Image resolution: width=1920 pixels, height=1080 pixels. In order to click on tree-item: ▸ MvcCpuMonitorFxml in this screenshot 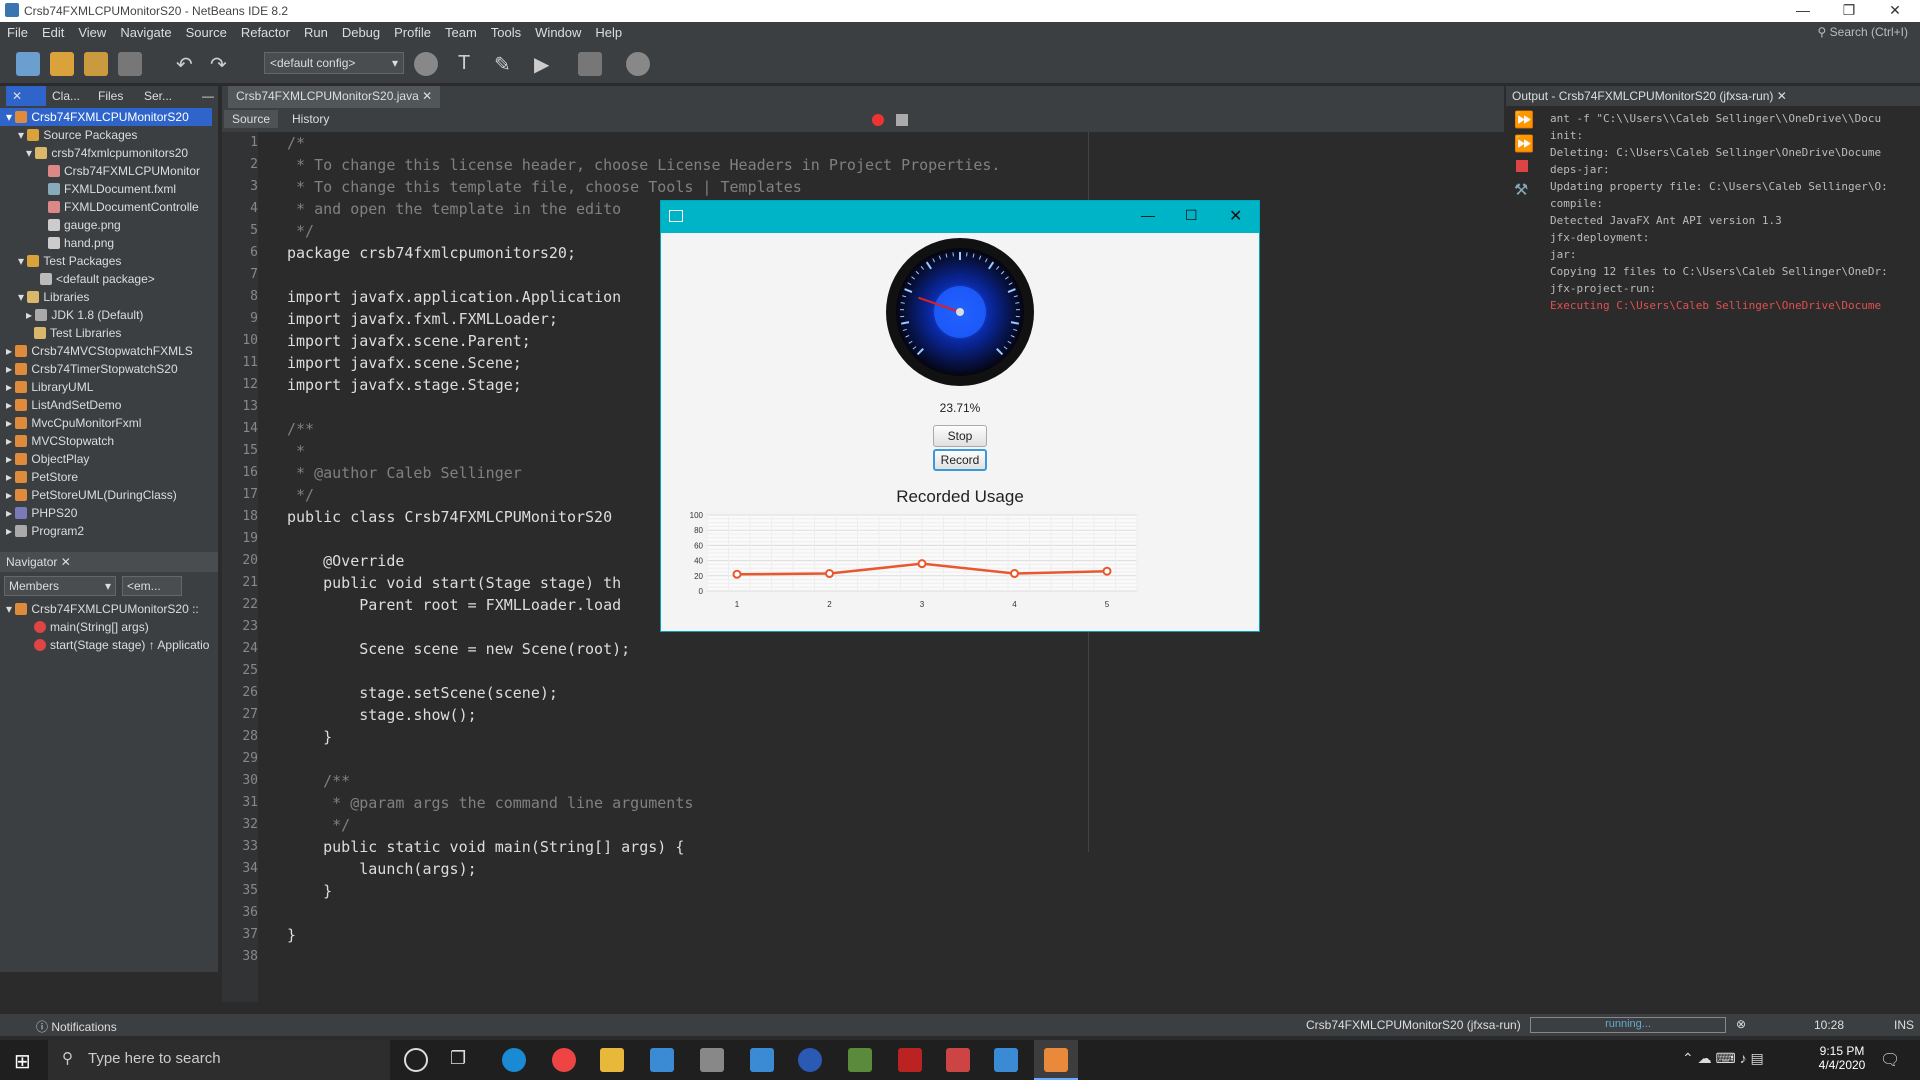, I will do `click(106, 423)`.